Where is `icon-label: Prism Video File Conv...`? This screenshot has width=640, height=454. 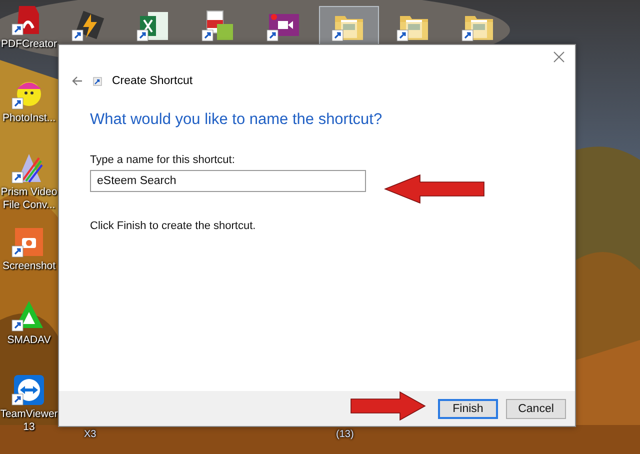
icon-label: Prism Video File Conv... is located at coordinates (29, 199).